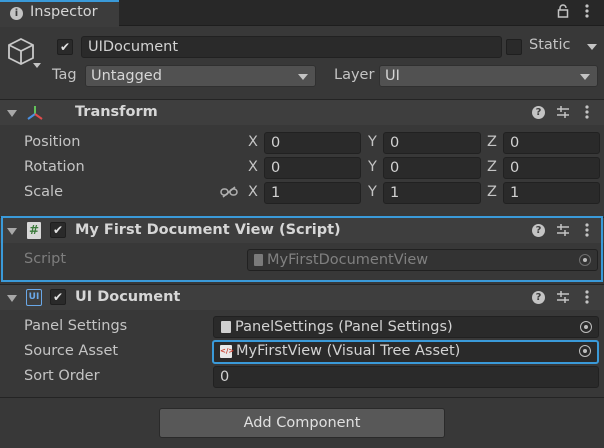  I want to click on rotation-x-field: 0, so click(312, 168).